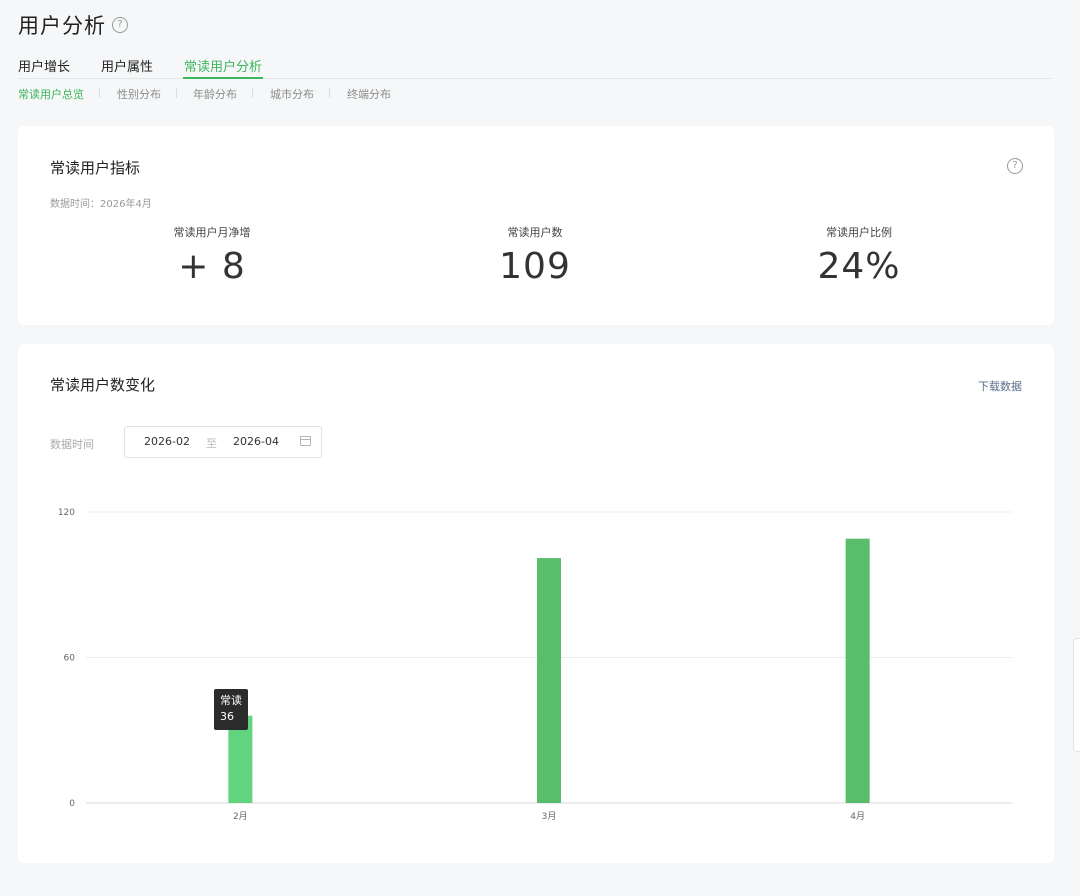 The image size is (1080, 896). Describe the element at coordinates (227, 716) in the screenshot. I see `tooltip-value: 36` at that location.